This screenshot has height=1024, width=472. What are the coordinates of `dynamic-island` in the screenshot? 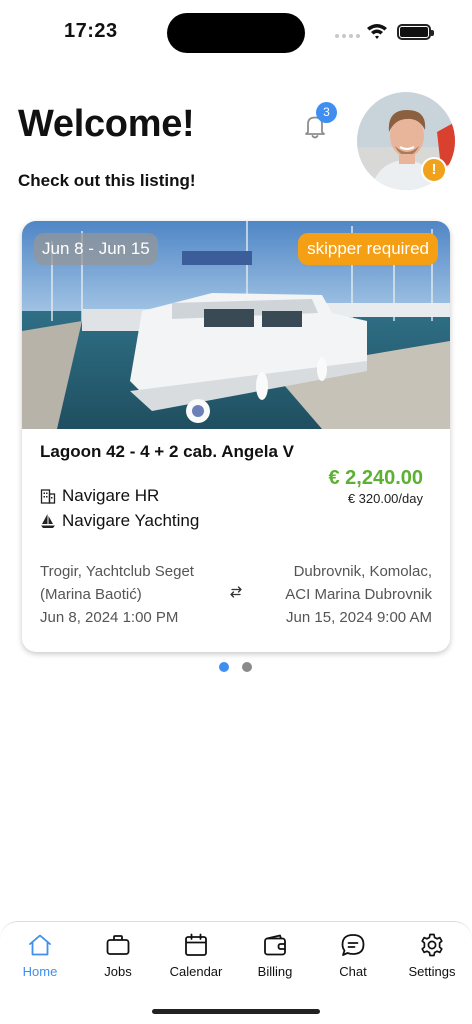 It's located at (236, 33).